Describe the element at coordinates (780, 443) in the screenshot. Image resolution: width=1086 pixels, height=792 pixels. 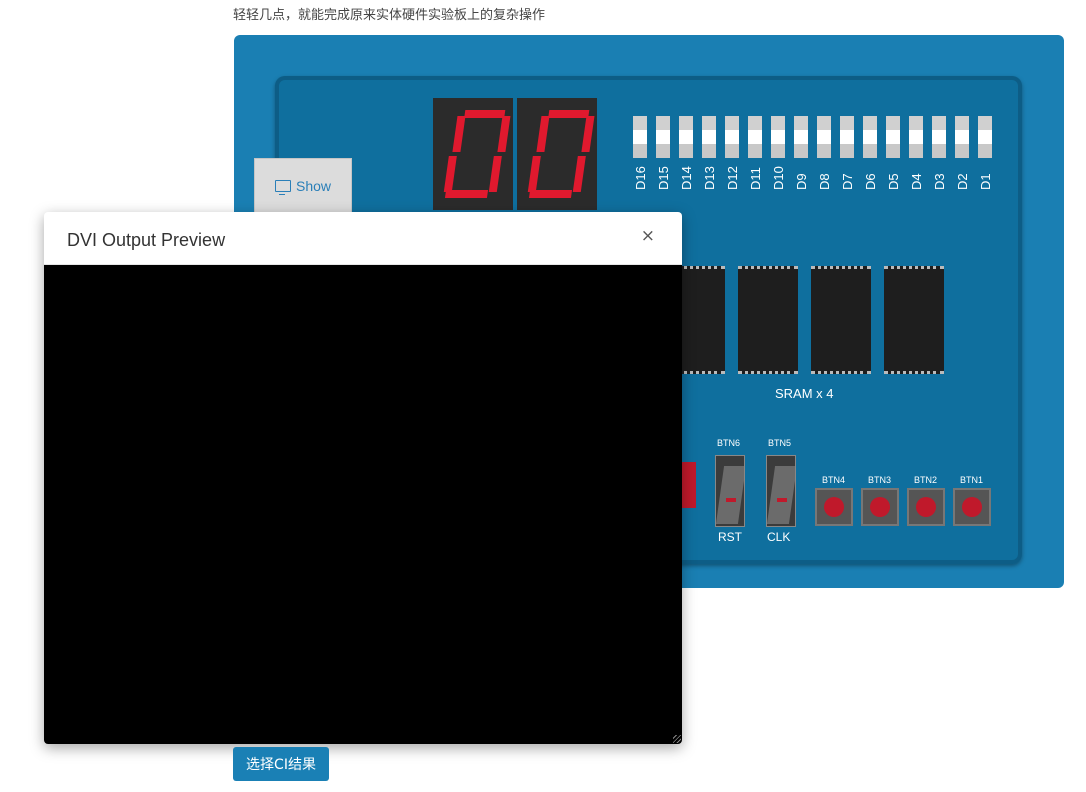
I see `btn5-label: BTN5` at that location.